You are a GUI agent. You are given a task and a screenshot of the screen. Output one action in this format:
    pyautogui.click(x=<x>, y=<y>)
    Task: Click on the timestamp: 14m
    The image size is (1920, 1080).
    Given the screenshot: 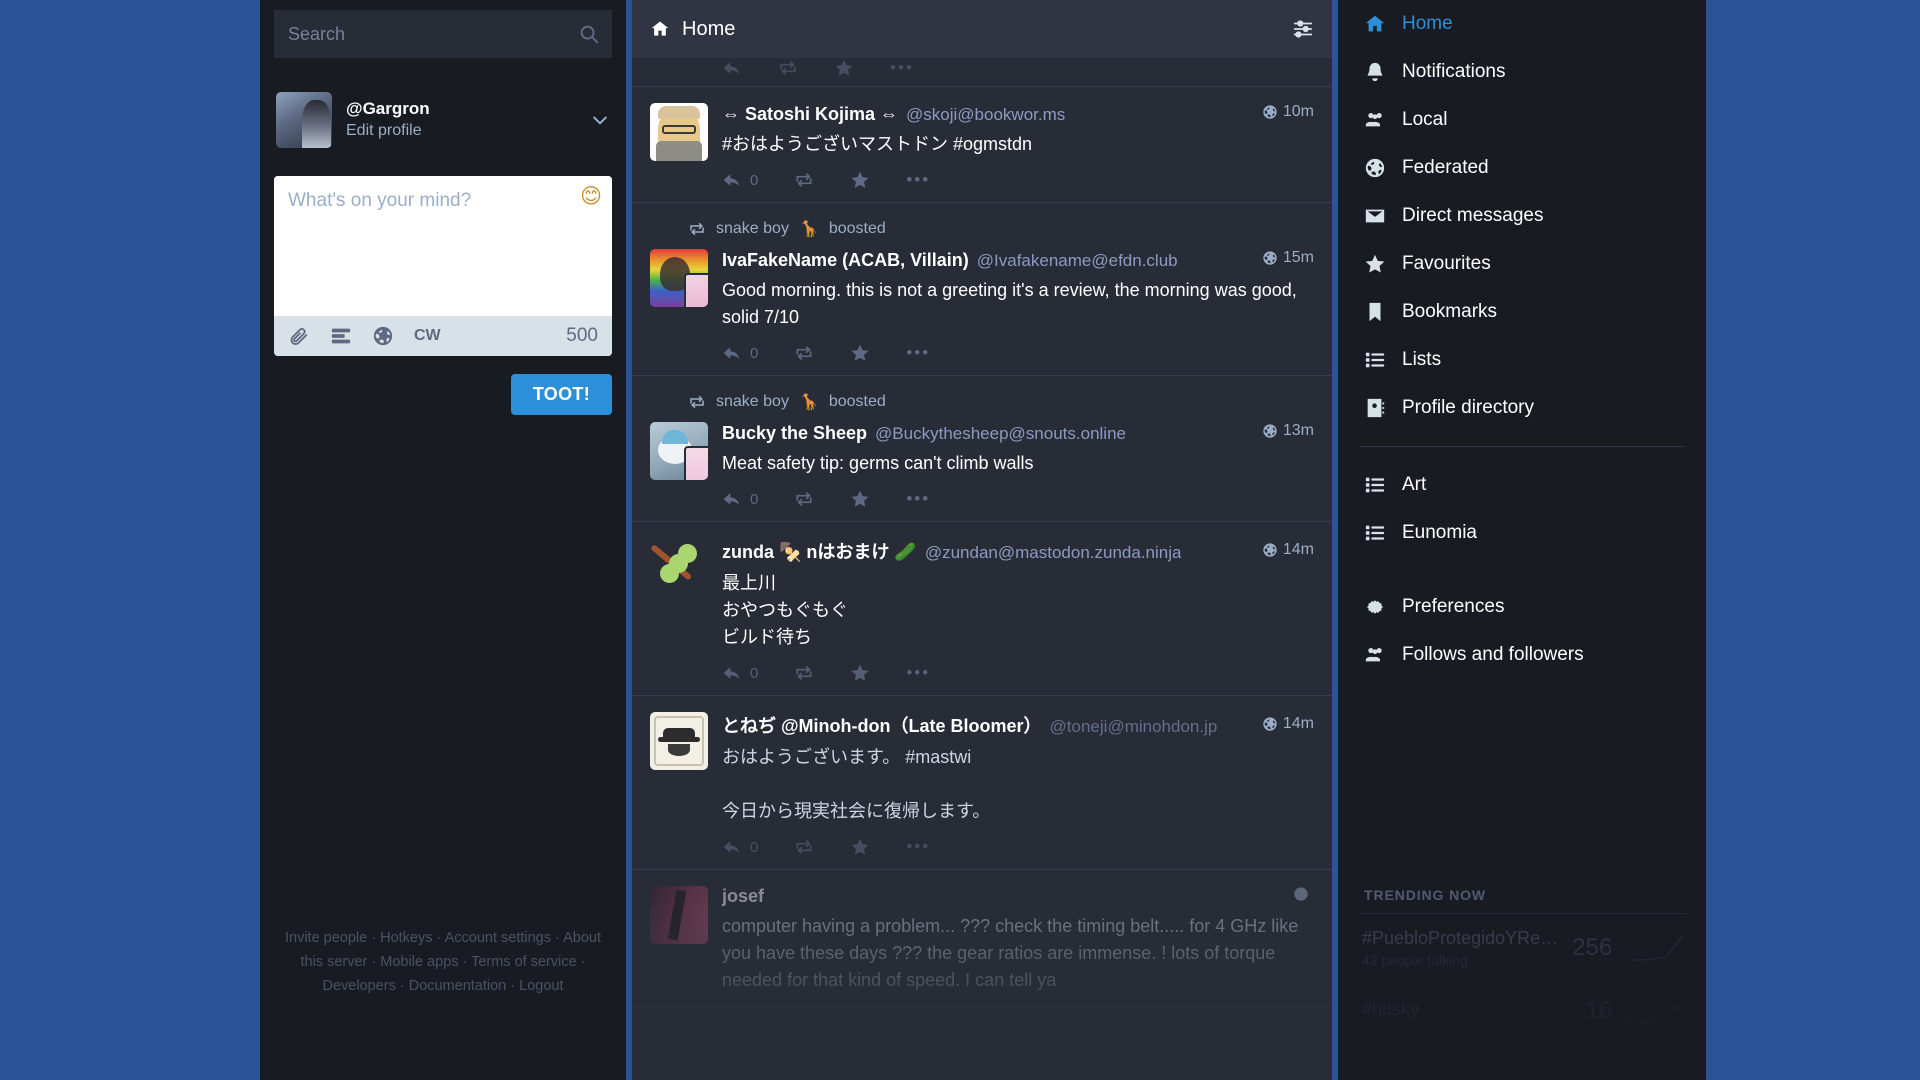 What is the action you would take?
    pyautogui.click(x=1283, y=550)
    